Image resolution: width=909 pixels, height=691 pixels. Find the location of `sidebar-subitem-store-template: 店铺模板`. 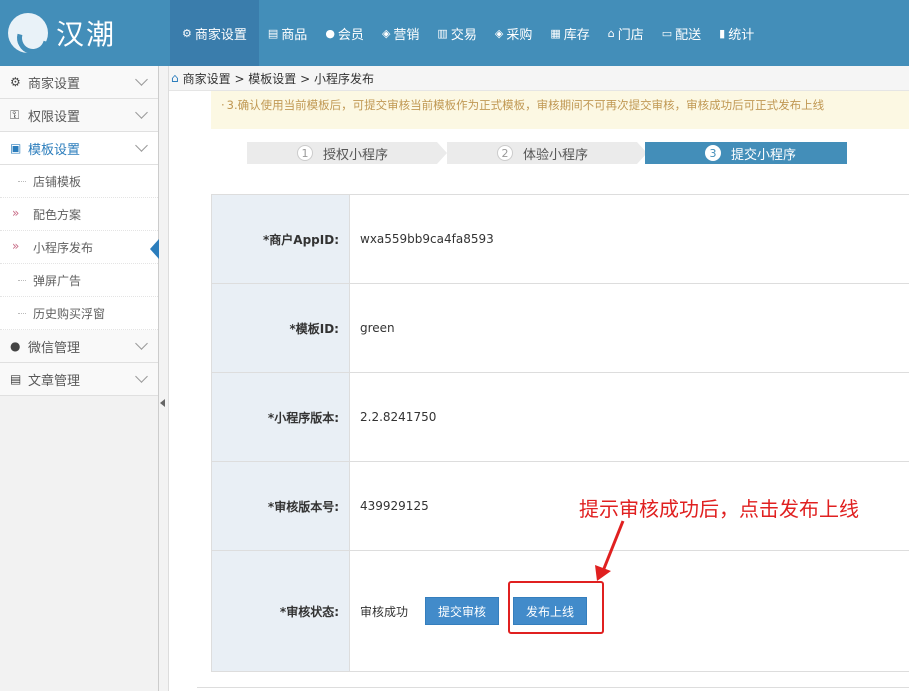

sidebar-subitem-store-template: 店铺模板 is located at coordinates (79, 181).